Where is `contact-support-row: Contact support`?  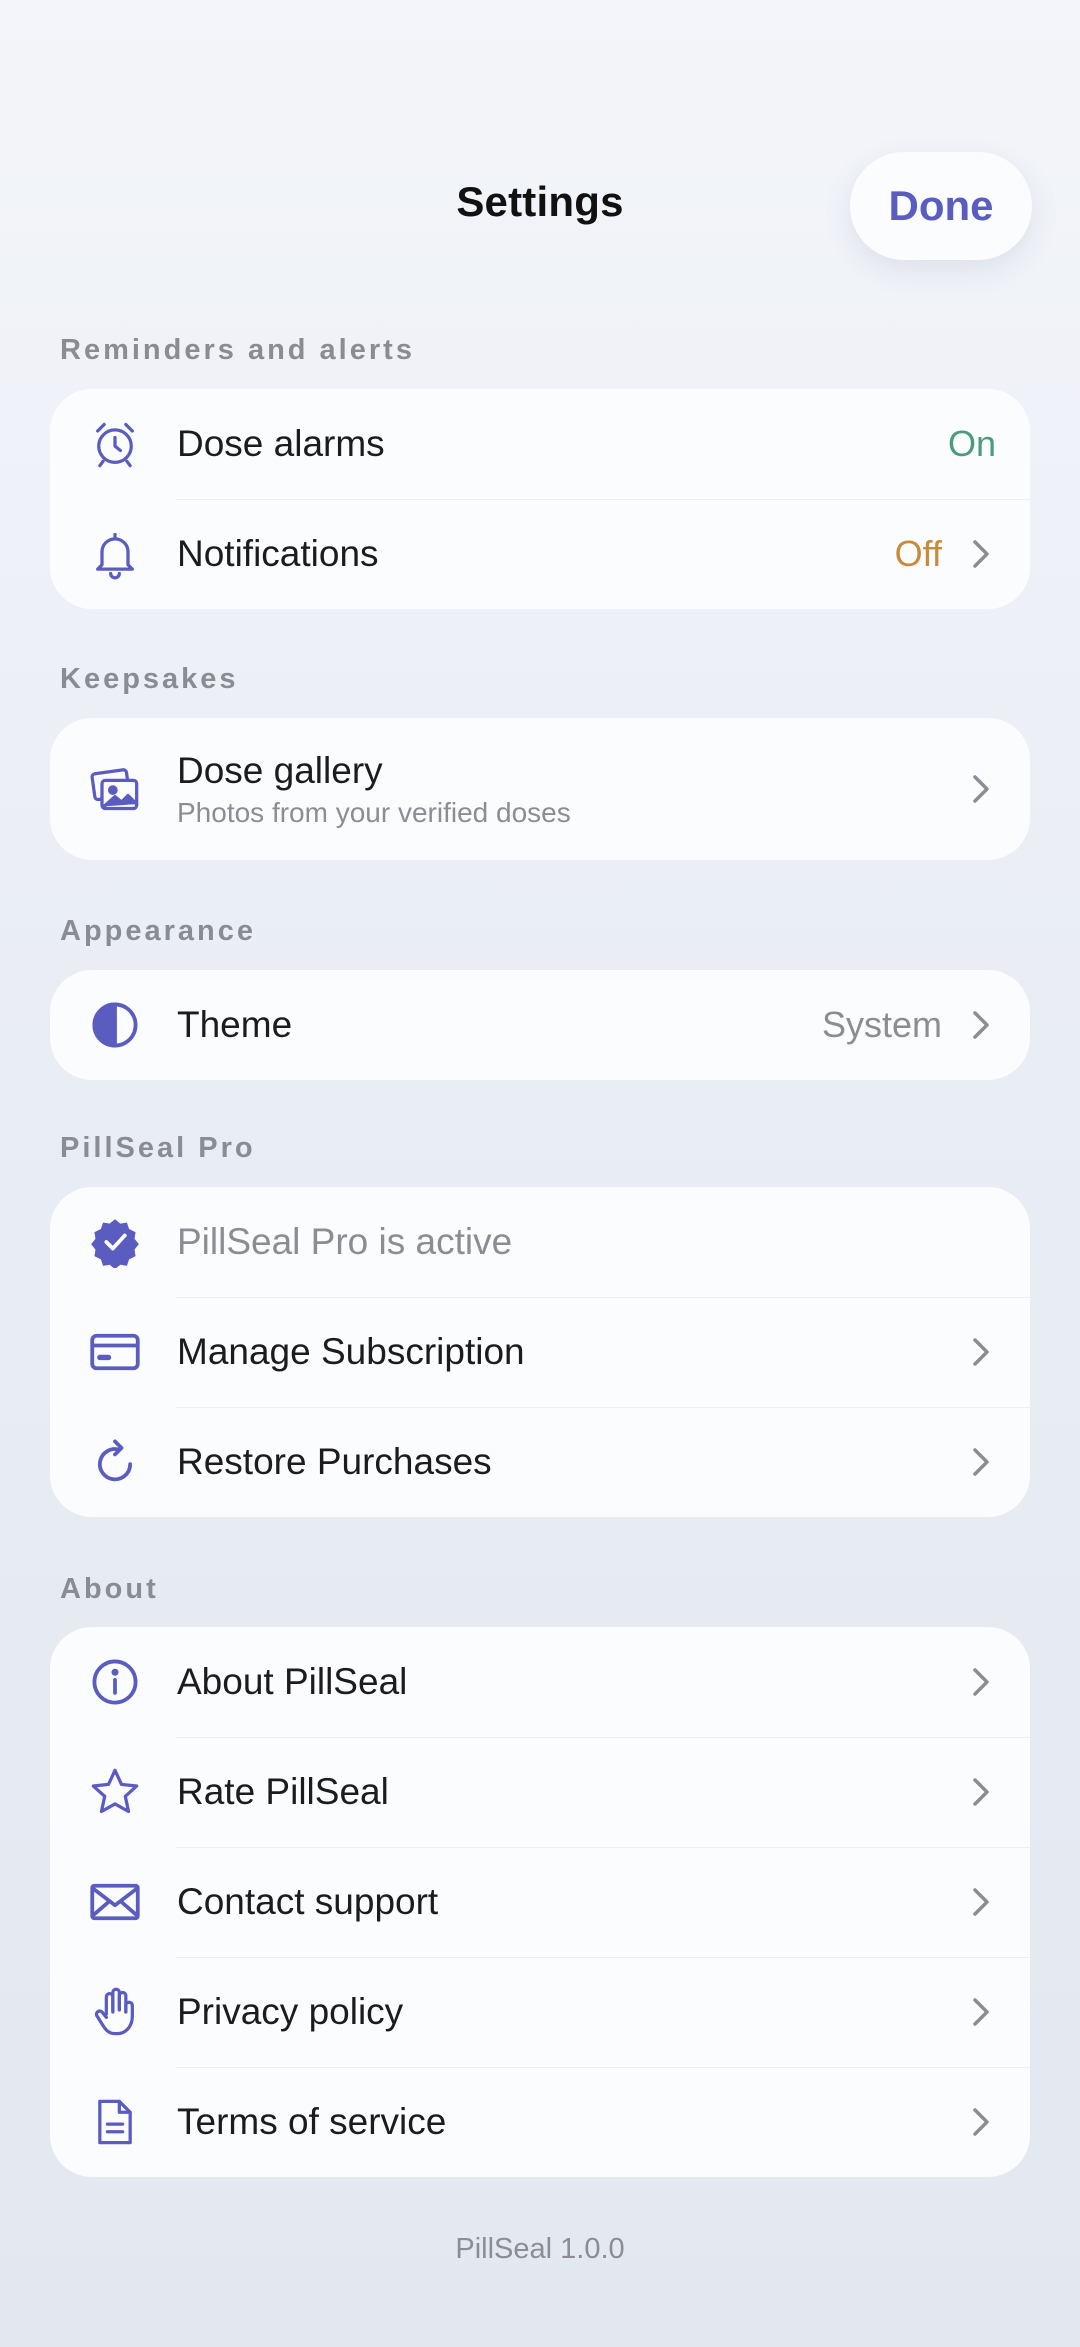 contact-support-row: Contact support is located at coordinates (540, 1902).